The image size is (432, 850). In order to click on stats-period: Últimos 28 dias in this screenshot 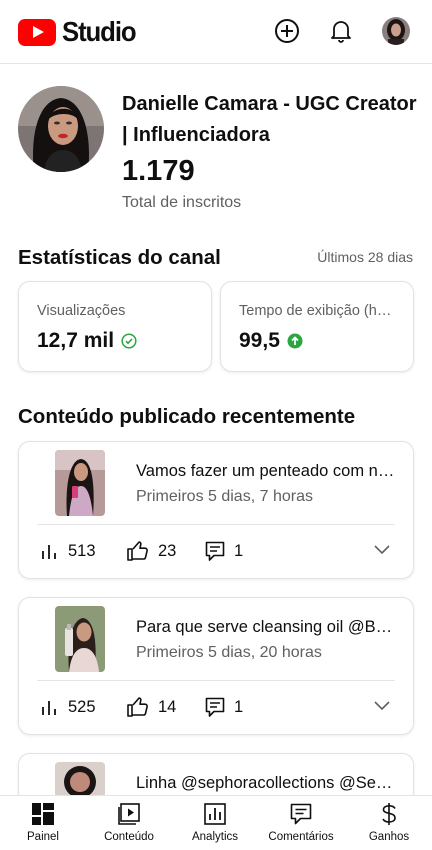, I will do `click(365, 257)`.